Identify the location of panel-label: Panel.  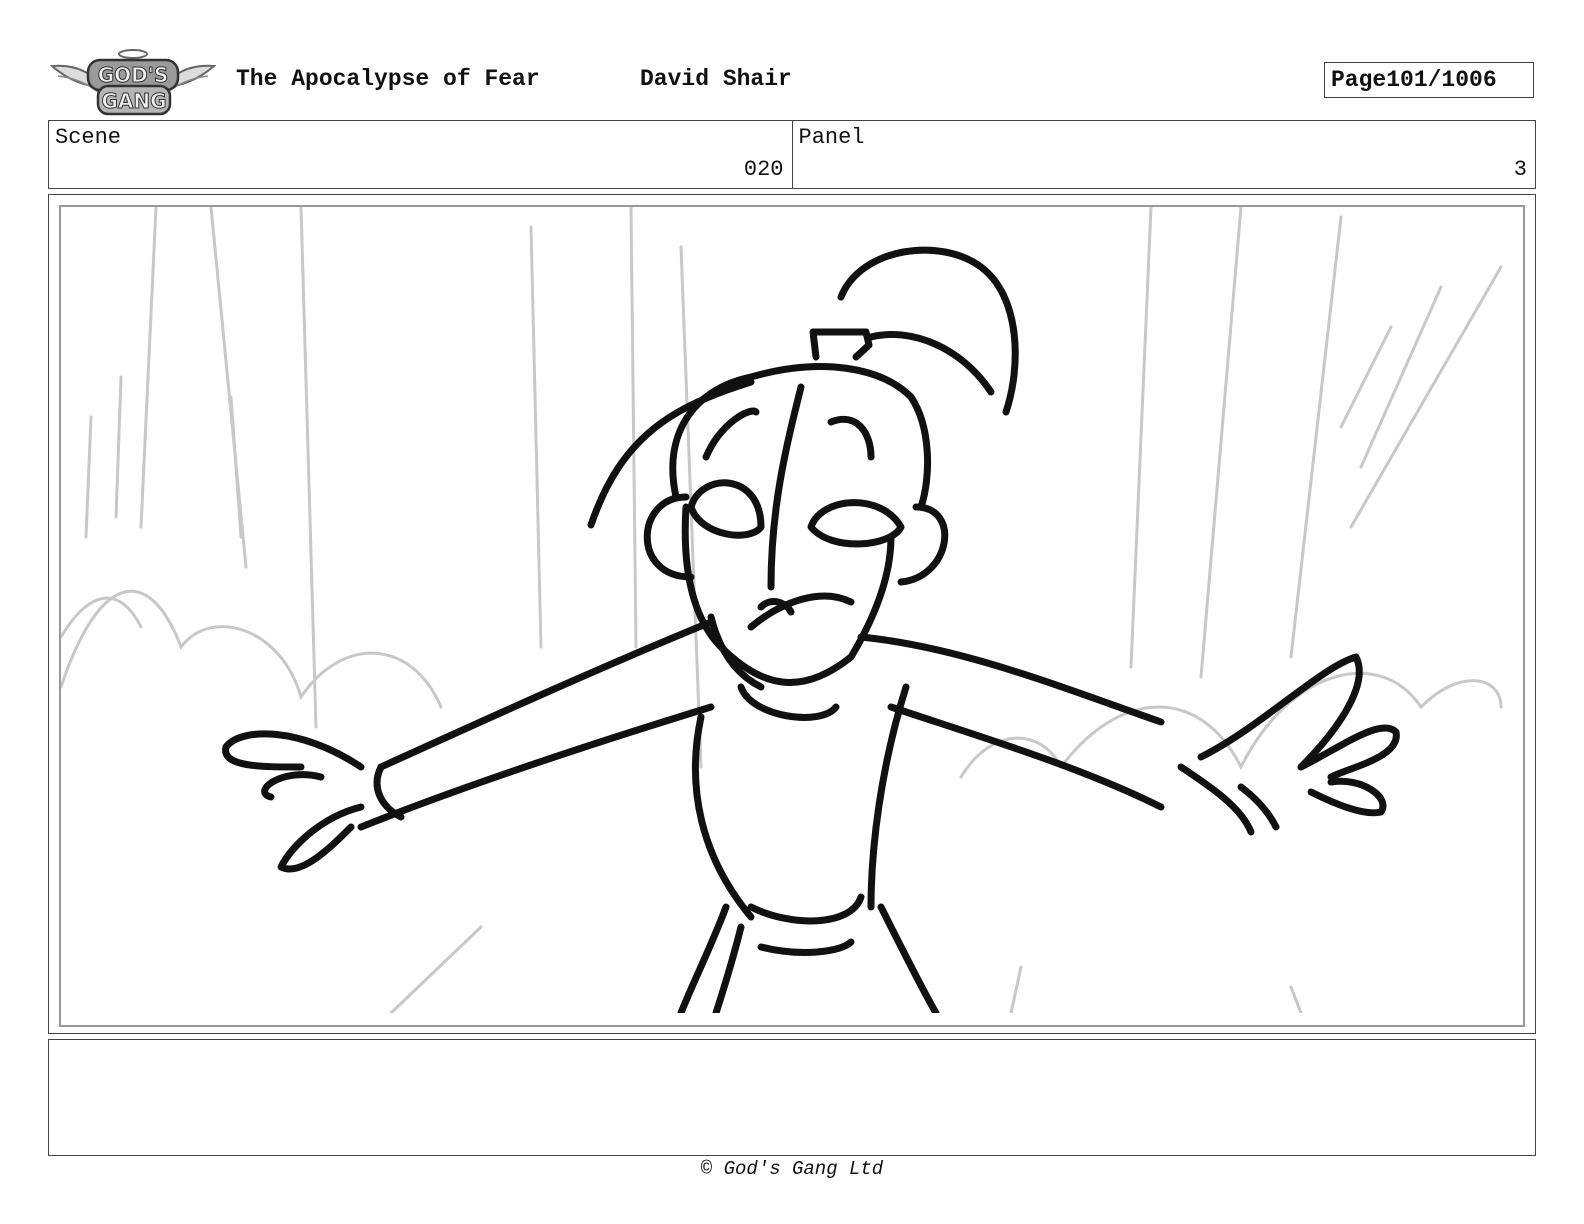
(831, 137).